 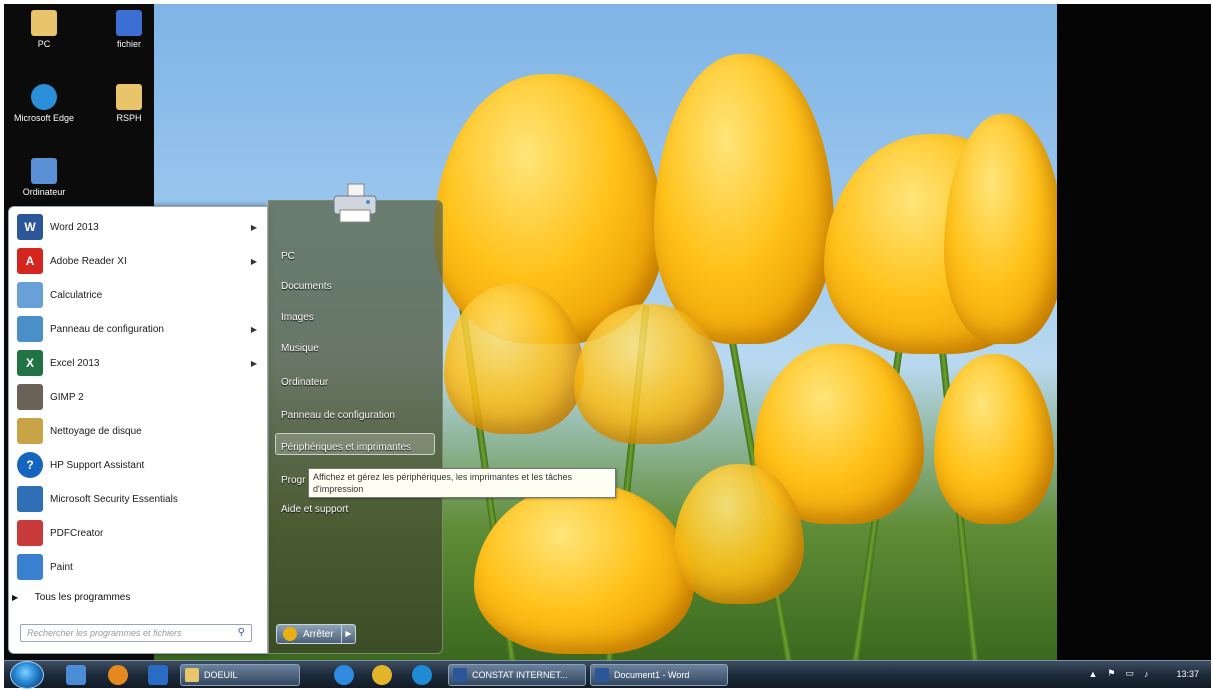 I want to click on screen-black-area, so click(x=1134, y=332).